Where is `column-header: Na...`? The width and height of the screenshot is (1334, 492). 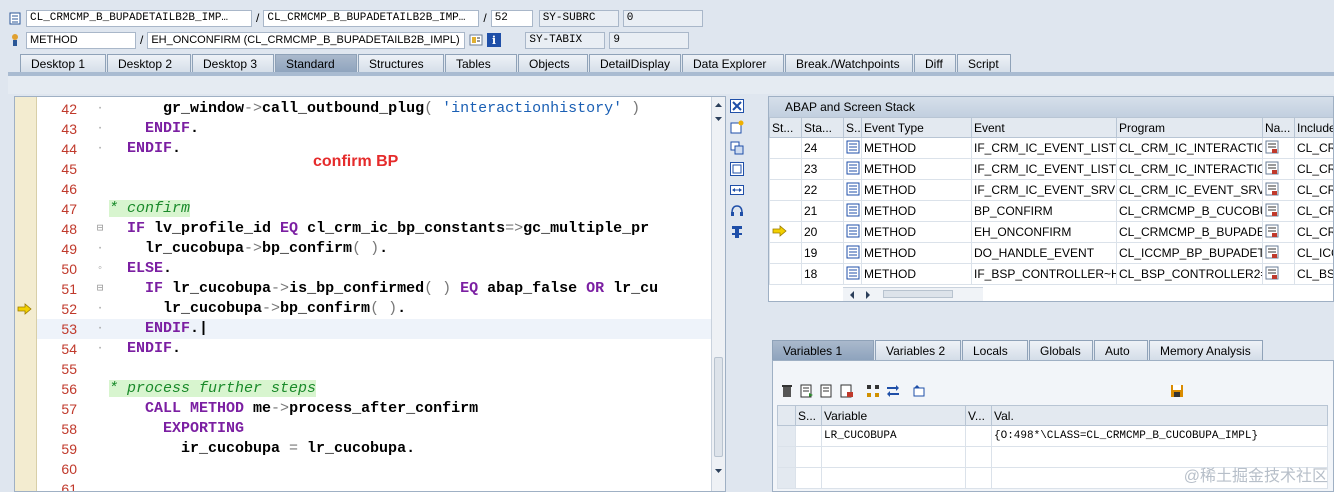
column-header: Na... is located at coordinates (1278, 127).